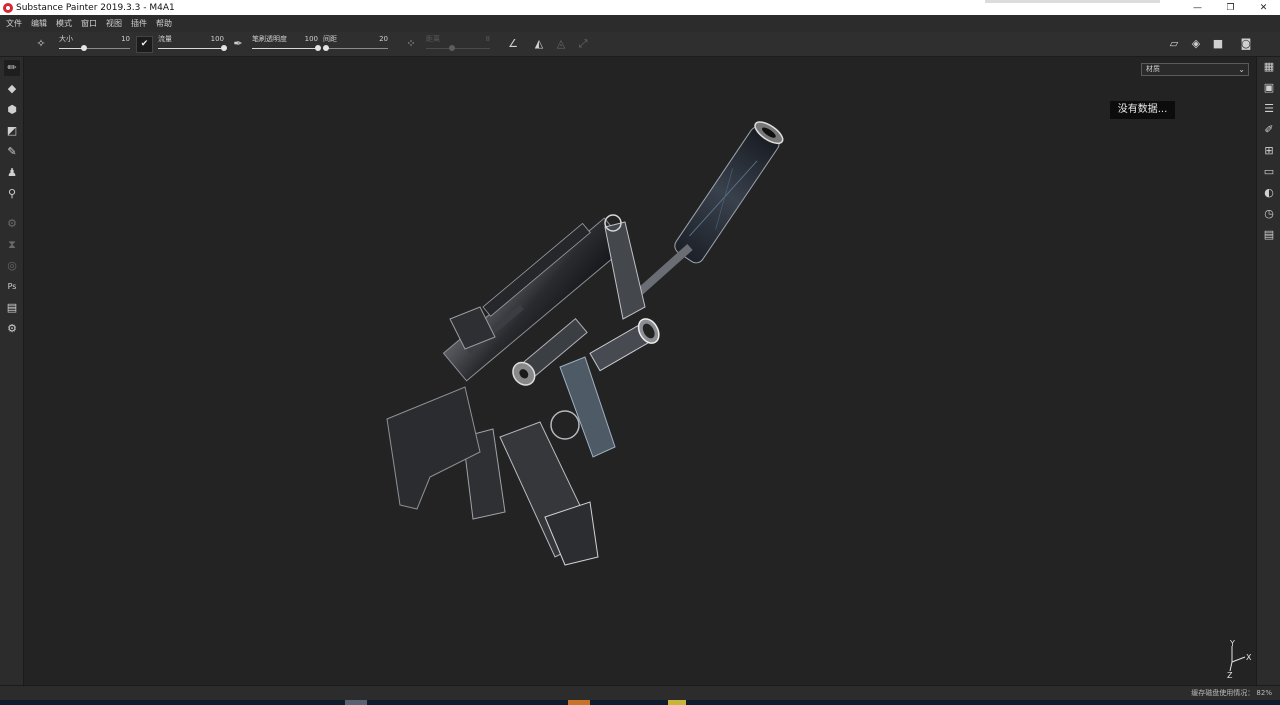  Describe the element at coordinates (411, 44) in the screenshot. I see `lazy-mouse-icon: ⁘` at that location.